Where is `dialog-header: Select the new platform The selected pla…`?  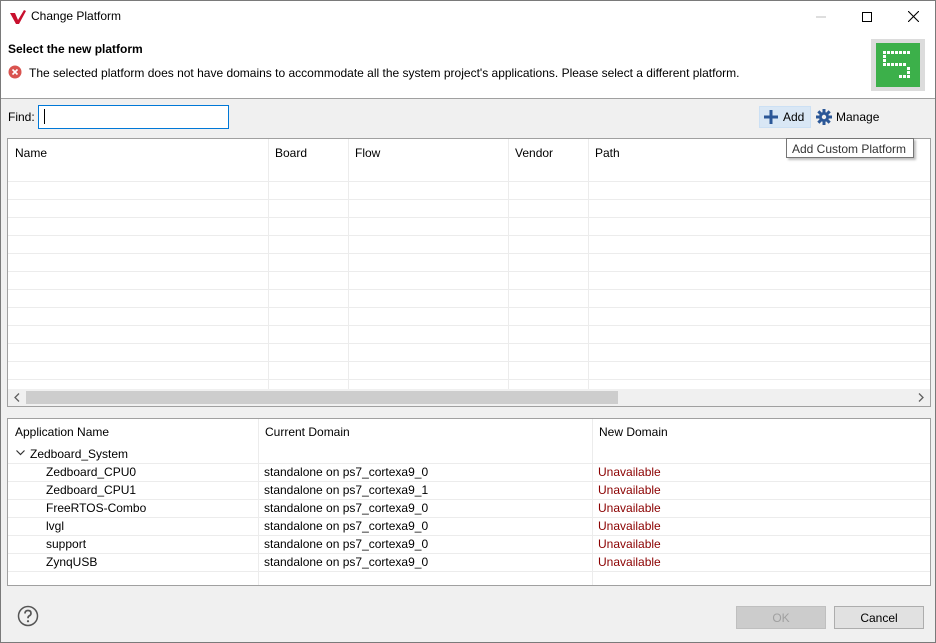 dialog-header: Select the new platform The selected pla… is located at coordinates (468, 65).